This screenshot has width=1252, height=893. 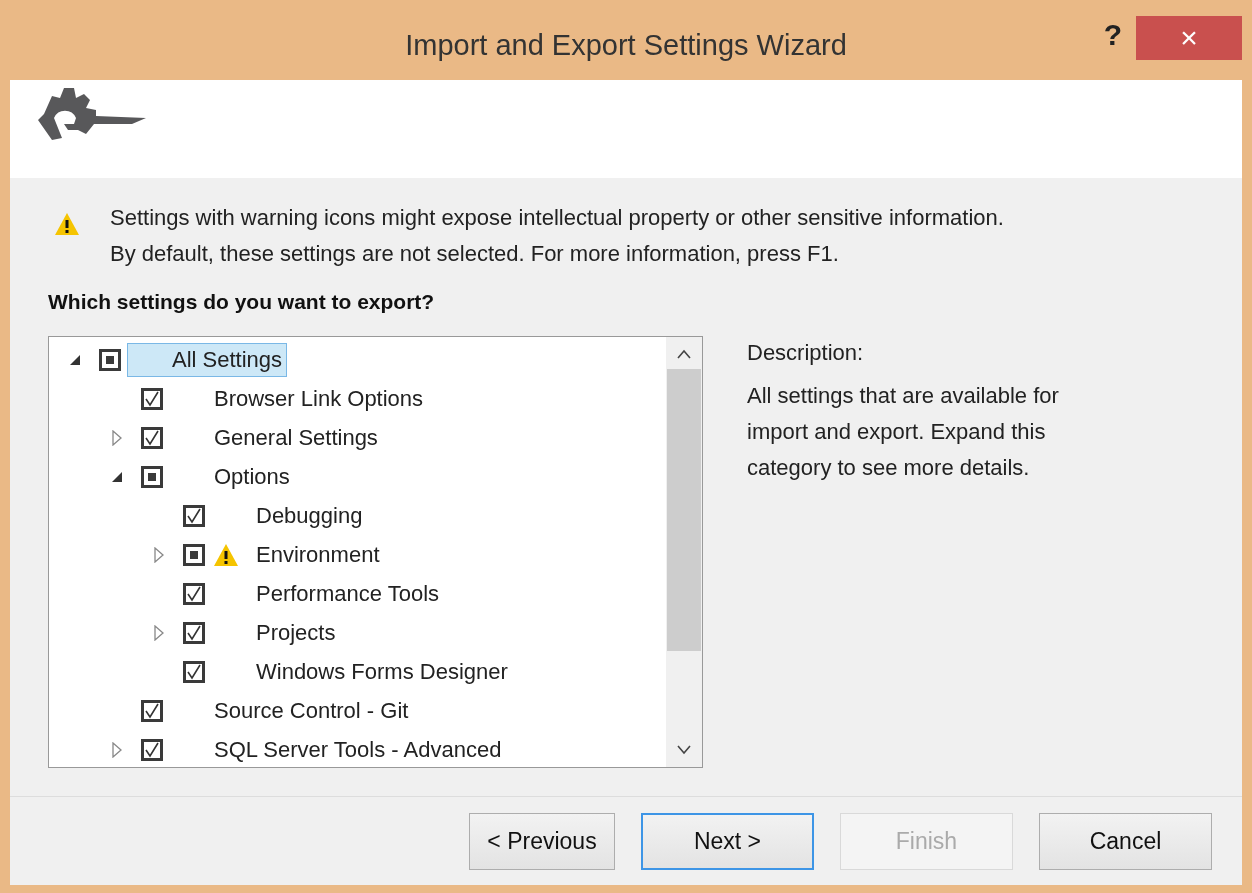 What do you see at coordinates (557, 218) in the screenshot?
I see `warning-text: Settings with warning icons might expose intellectual property or other sensitive information.` at bounding box center [557, 218].